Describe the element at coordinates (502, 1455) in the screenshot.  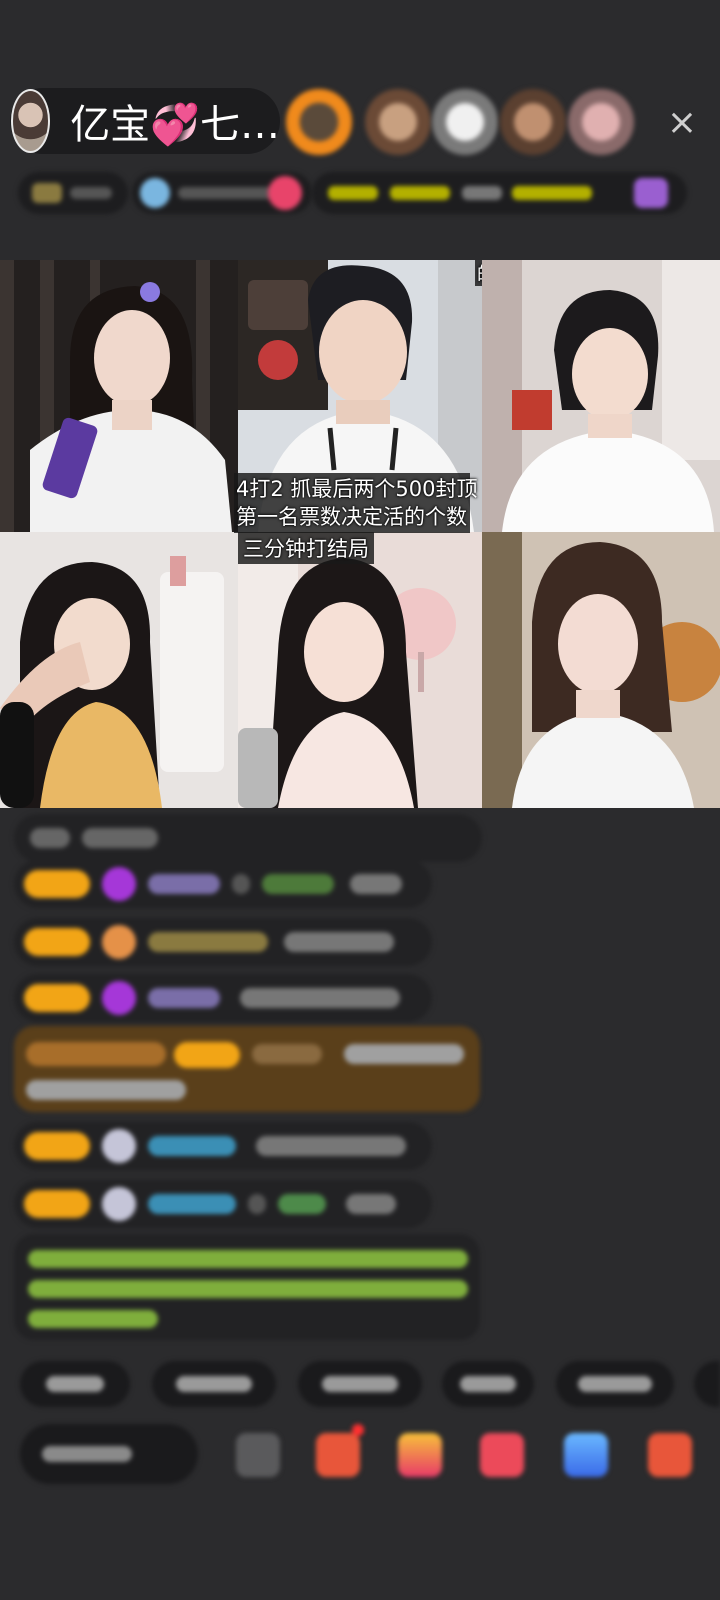
I see `pk-icon` at that location.